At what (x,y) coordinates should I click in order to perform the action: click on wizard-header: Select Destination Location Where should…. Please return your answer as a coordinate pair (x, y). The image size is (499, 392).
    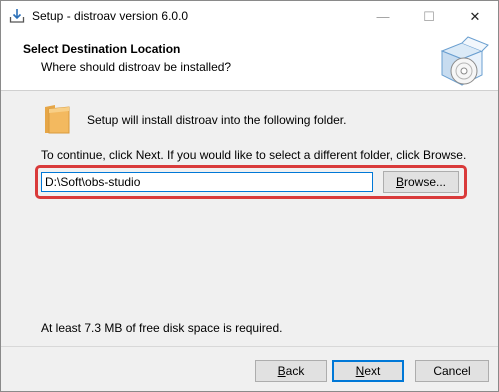
    Looking at the image, I should click on (249, 61).